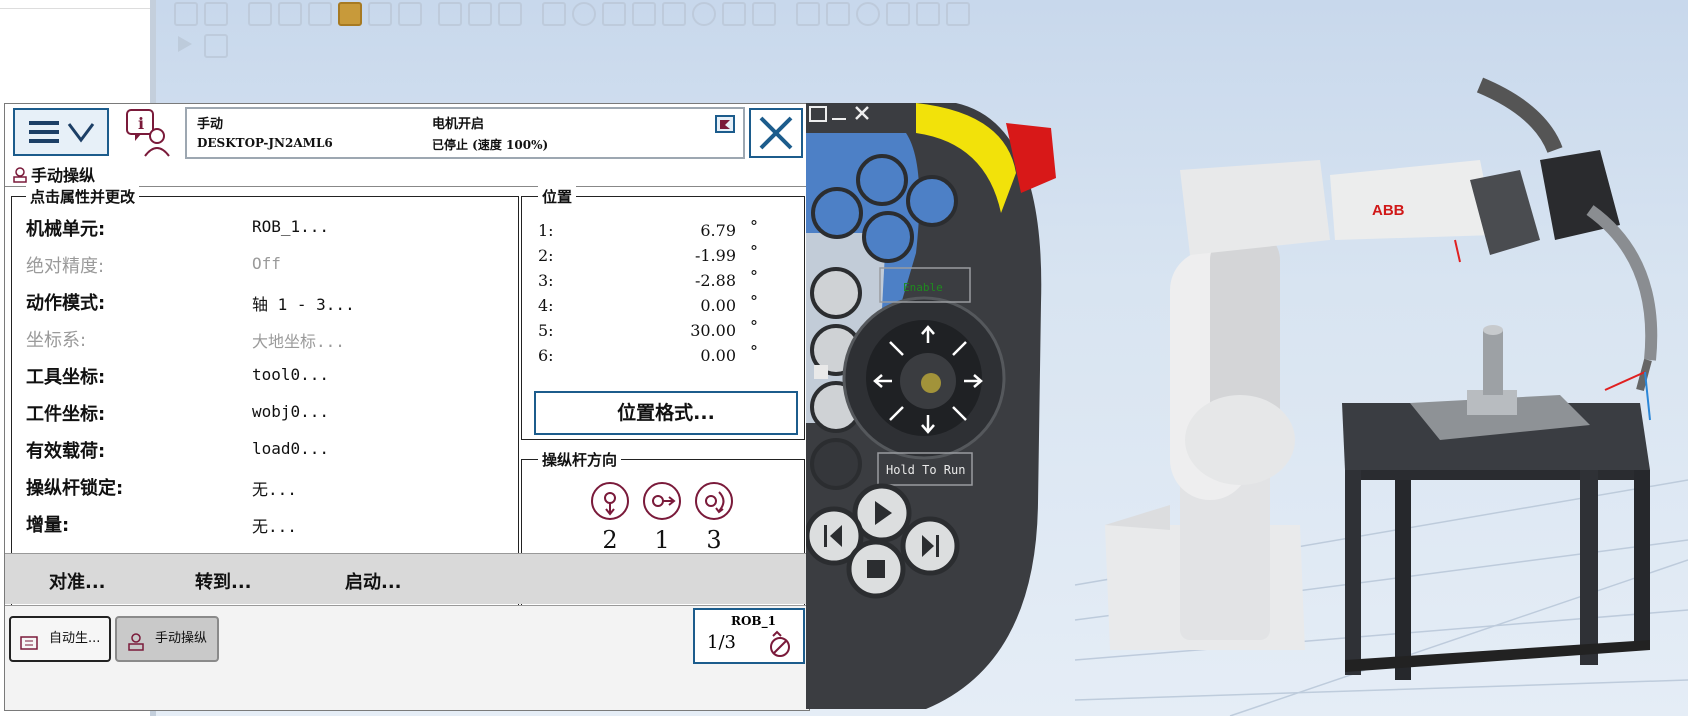 The height and width of the screenshot is (716, 1688). What do you see at coordinates (61, 132) in the screenshot?
I see `main-menu-button` at bounding box center [61, 132].